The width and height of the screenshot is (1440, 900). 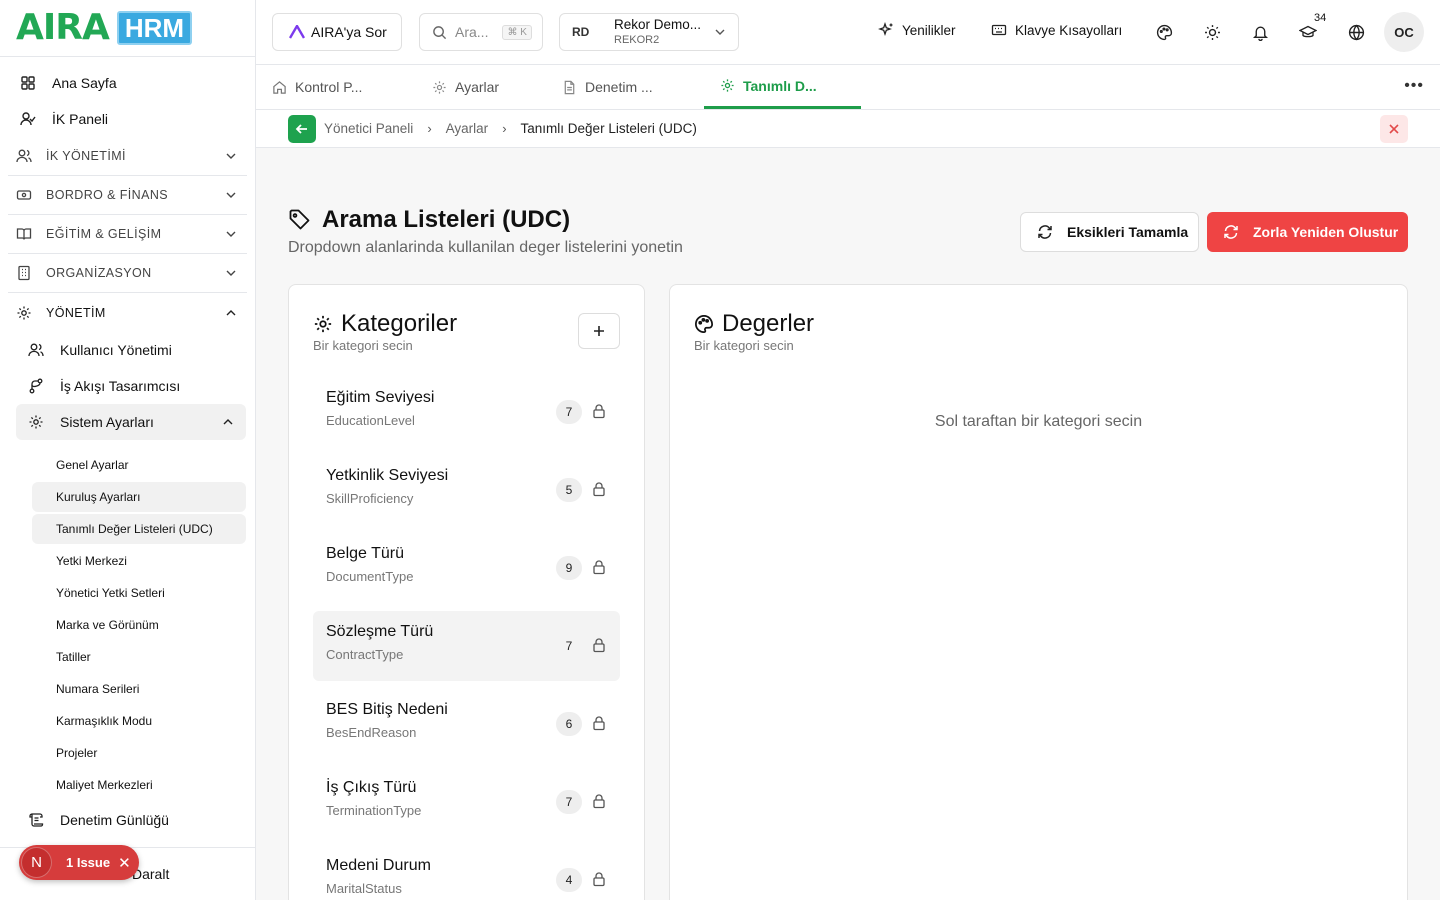 What do you see at coordinates (929, 30) in the screenshot?
I see `whats-new-label: Yenilikler` at bounding box center [929, 30].